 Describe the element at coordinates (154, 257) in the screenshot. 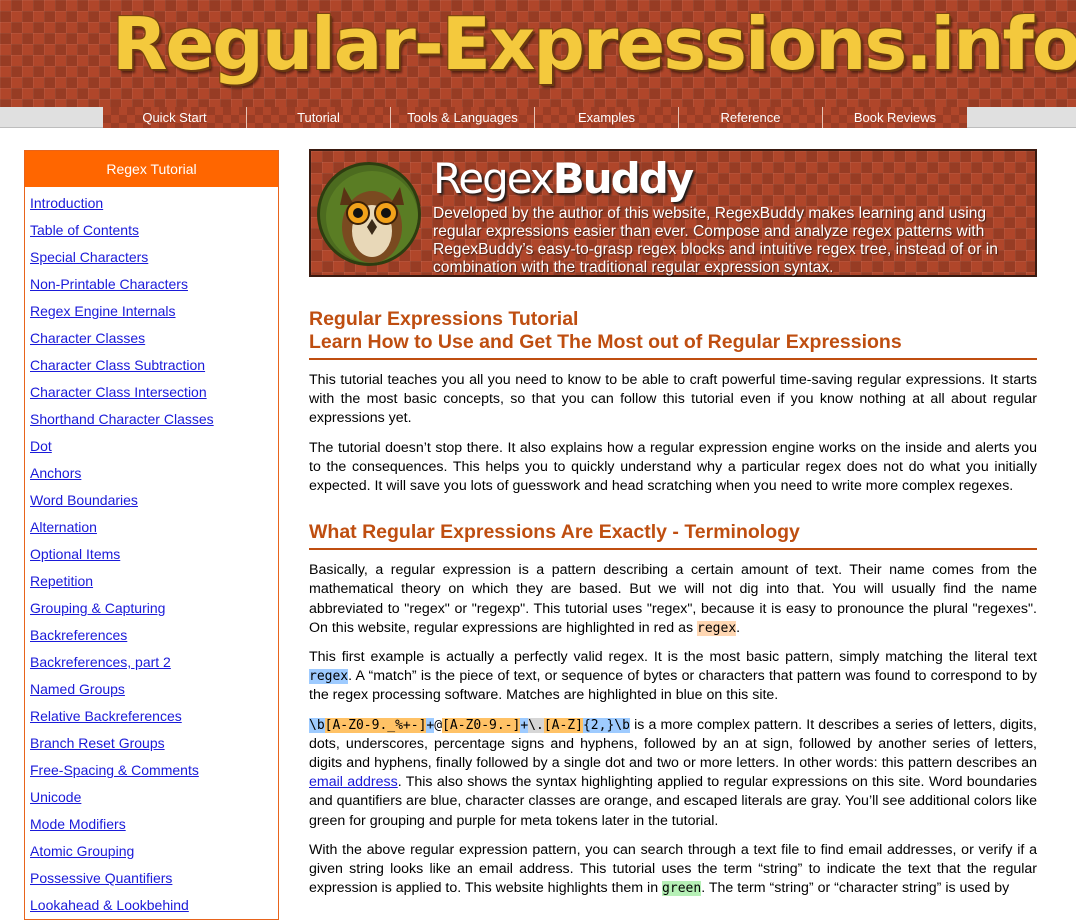

I see `sidebar-item-special-characters: Special Characters` at that location.